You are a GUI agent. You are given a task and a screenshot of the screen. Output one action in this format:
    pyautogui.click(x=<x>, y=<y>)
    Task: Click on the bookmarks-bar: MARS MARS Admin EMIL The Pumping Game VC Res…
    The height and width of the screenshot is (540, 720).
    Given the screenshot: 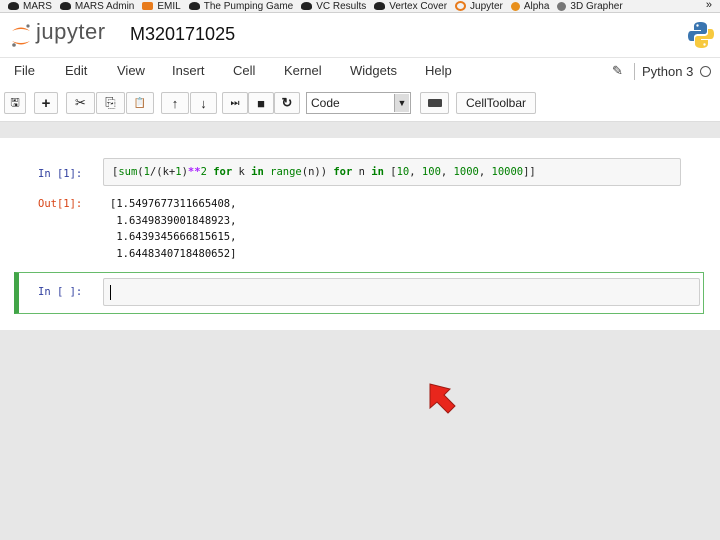 What is the action you would take?
    pyautogui.click(x=360, y=6)
    